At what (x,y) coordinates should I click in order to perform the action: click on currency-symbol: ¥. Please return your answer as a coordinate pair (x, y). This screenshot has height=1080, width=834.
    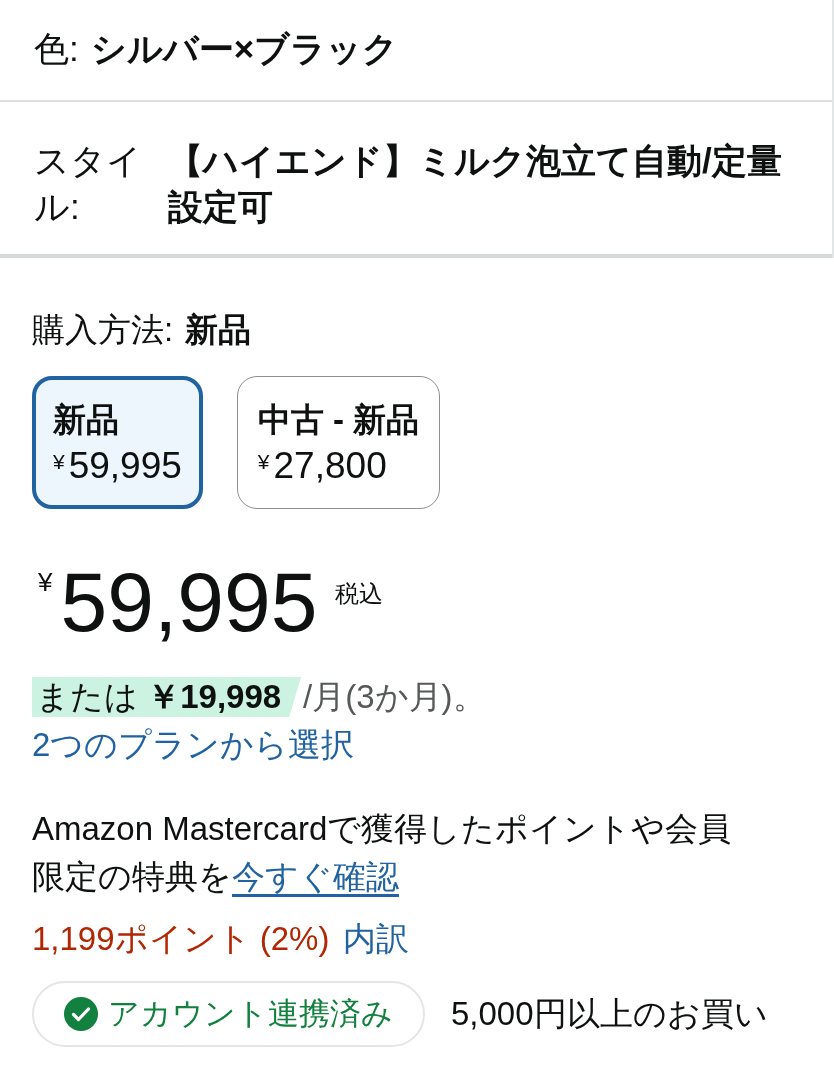
    Looking at the image, I should click on (45, 582).